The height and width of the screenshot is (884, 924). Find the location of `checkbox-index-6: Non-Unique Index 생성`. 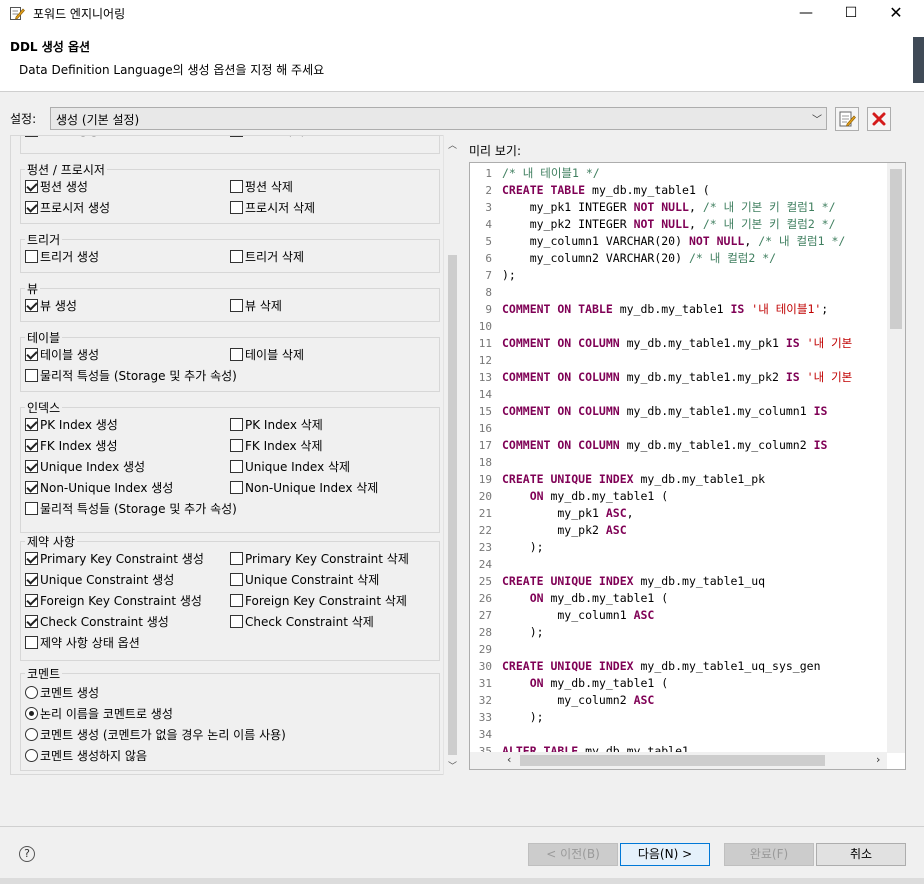

checkbox-index-6: Non-Unique Index 생성 is located at coordinates (99, 488).